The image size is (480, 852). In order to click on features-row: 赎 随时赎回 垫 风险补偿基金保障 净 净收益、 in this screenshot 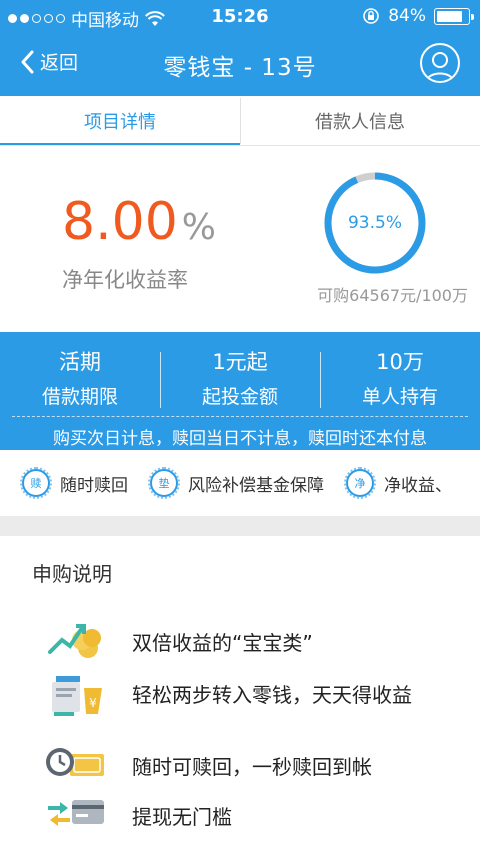, I will do `click(240, 483)`.